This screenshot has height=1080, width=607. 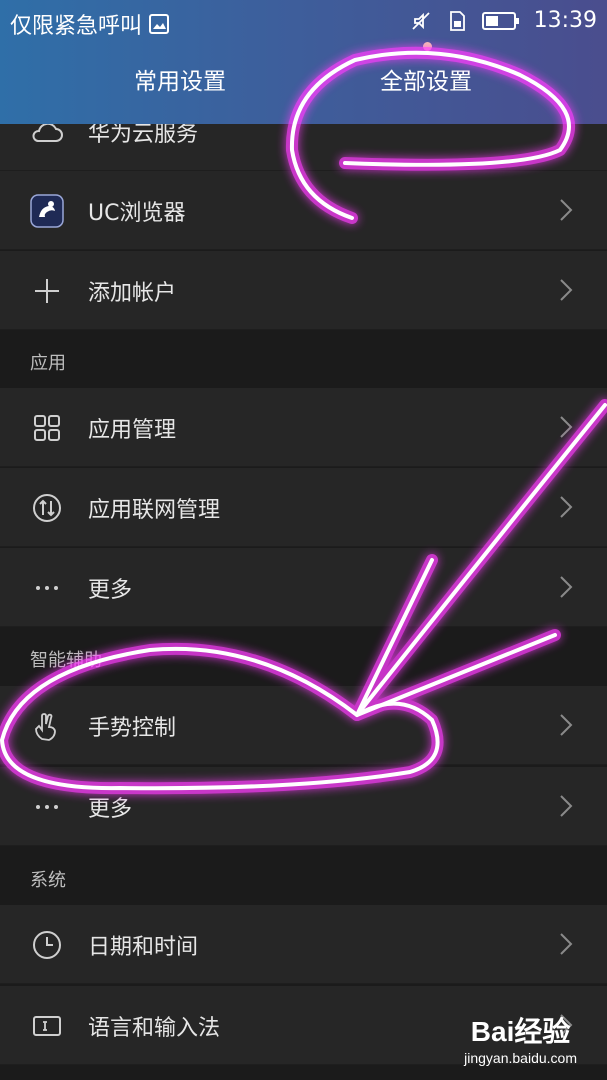 What do you see at coordinates (47, 1026) in the screenshot?
I see `keyboard-icon` at bounding box center [47, 1026].